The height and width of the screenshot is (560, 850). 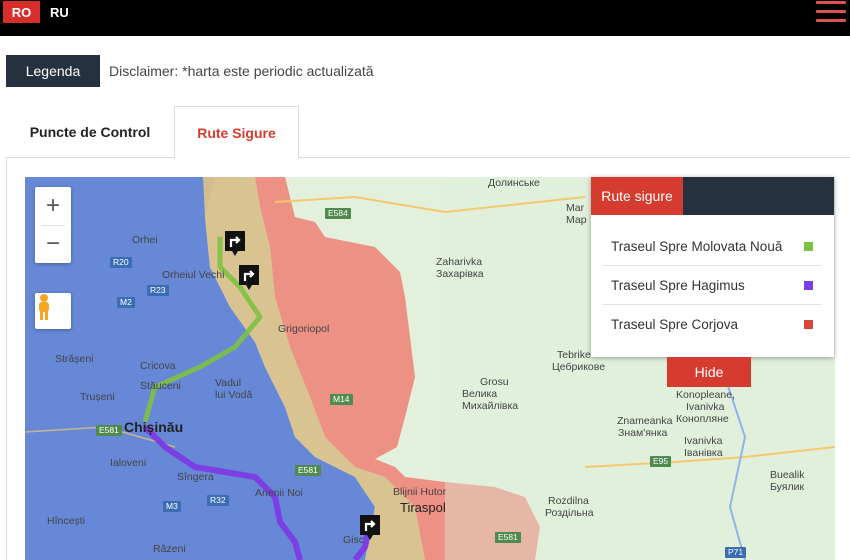 What do you see at coordinates (661, 461) in the screenshot?
I see `road-shield: E95` at bounding box center [661, 461].